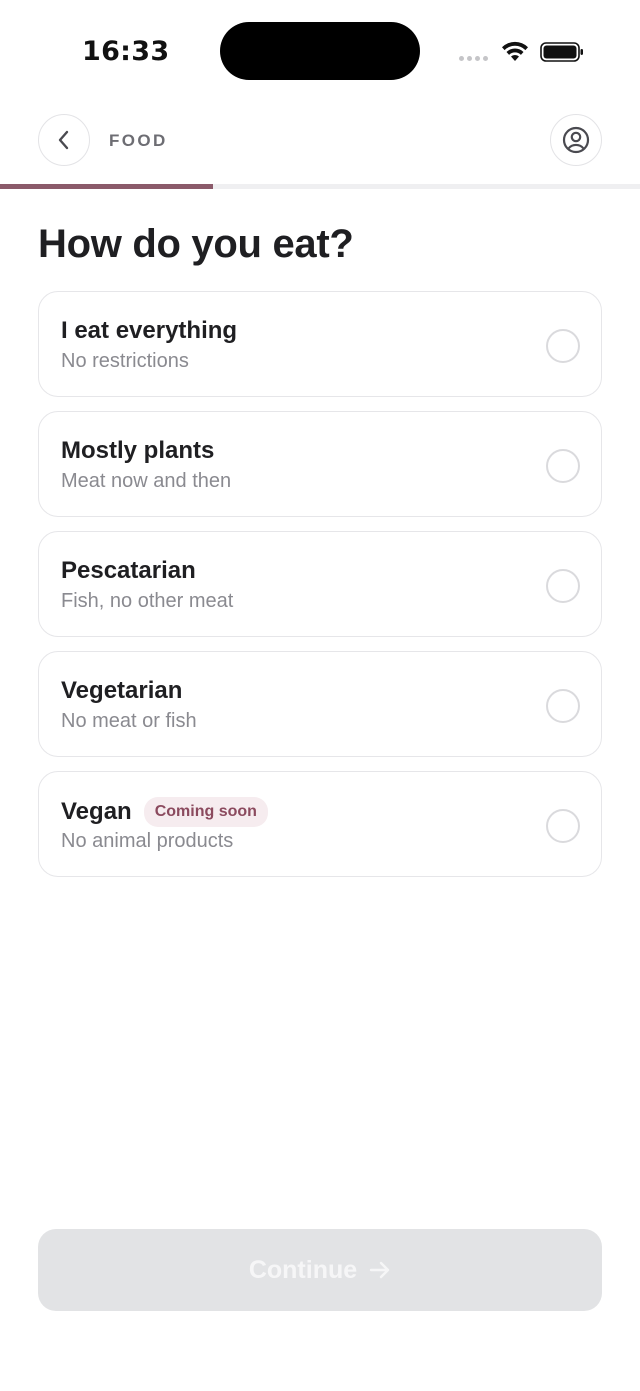 Image resolution: width=640 pixels, height=1391 pixels. Describe the element at coordinates (320, 824) in the screenshot. I see `option-vegan: Vegan Coming soon No animal products` at that location.